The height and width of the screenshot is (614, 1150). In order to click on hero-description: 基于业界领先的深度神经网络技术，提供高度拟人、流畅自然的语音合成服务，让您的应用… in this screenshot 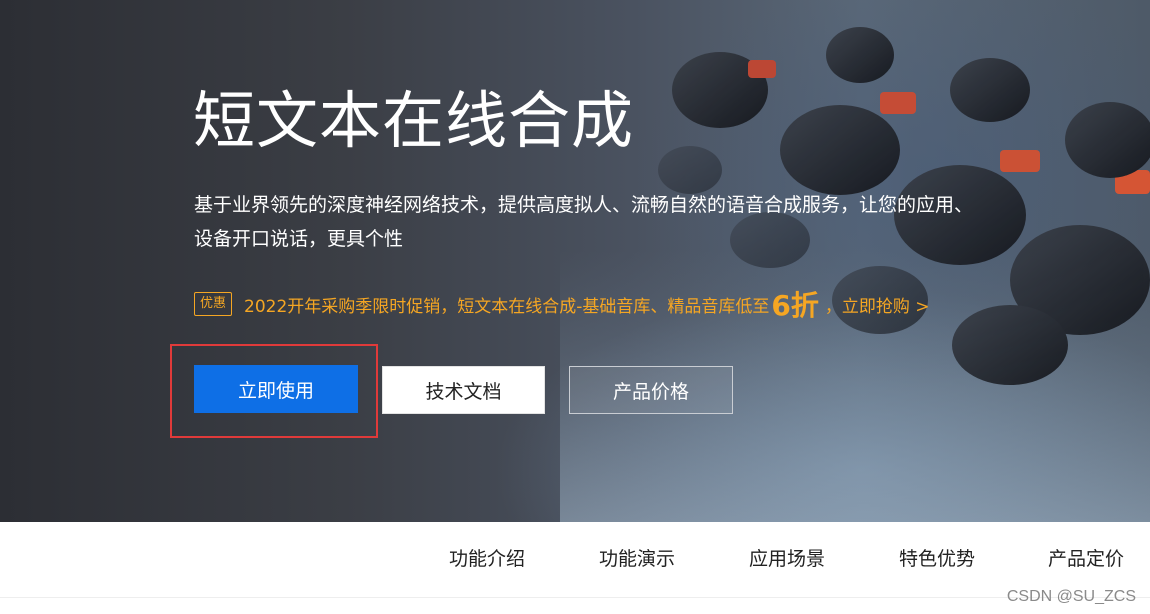, I will do `click(584, 222)`.